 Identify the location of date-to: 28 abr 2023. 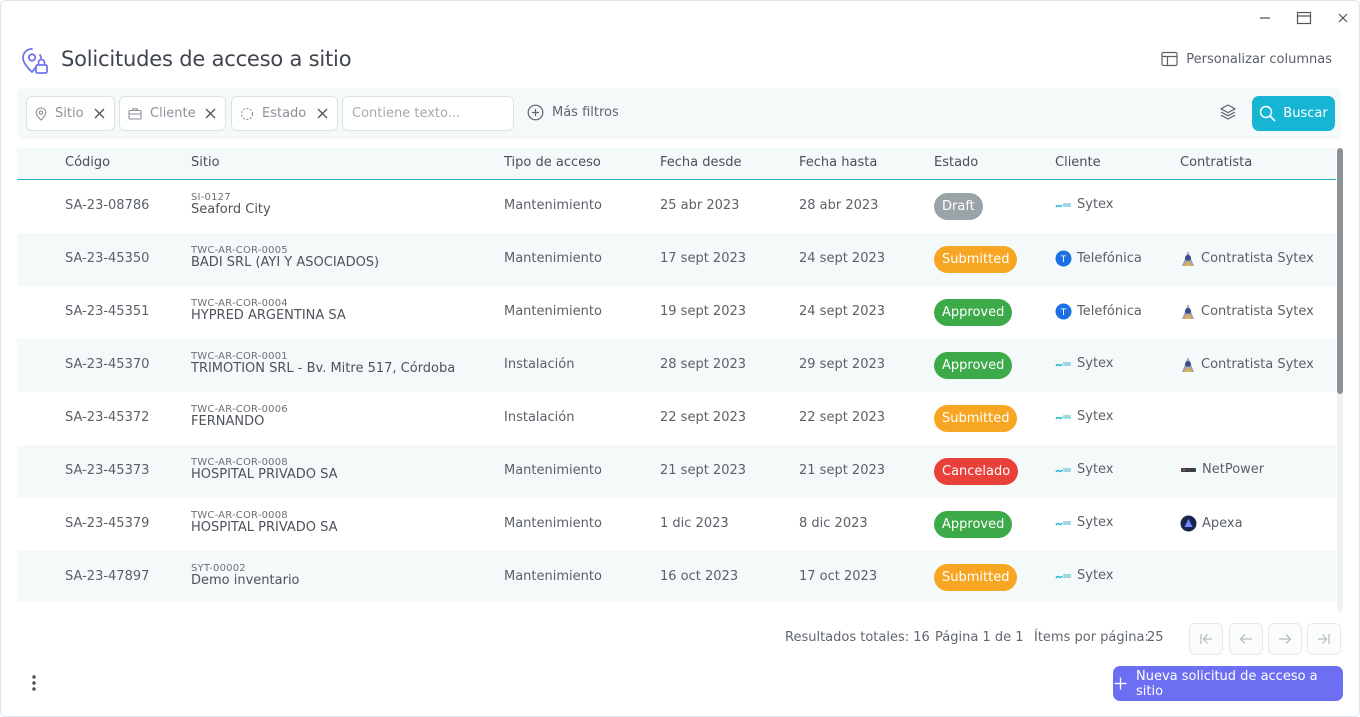
(839, 205).